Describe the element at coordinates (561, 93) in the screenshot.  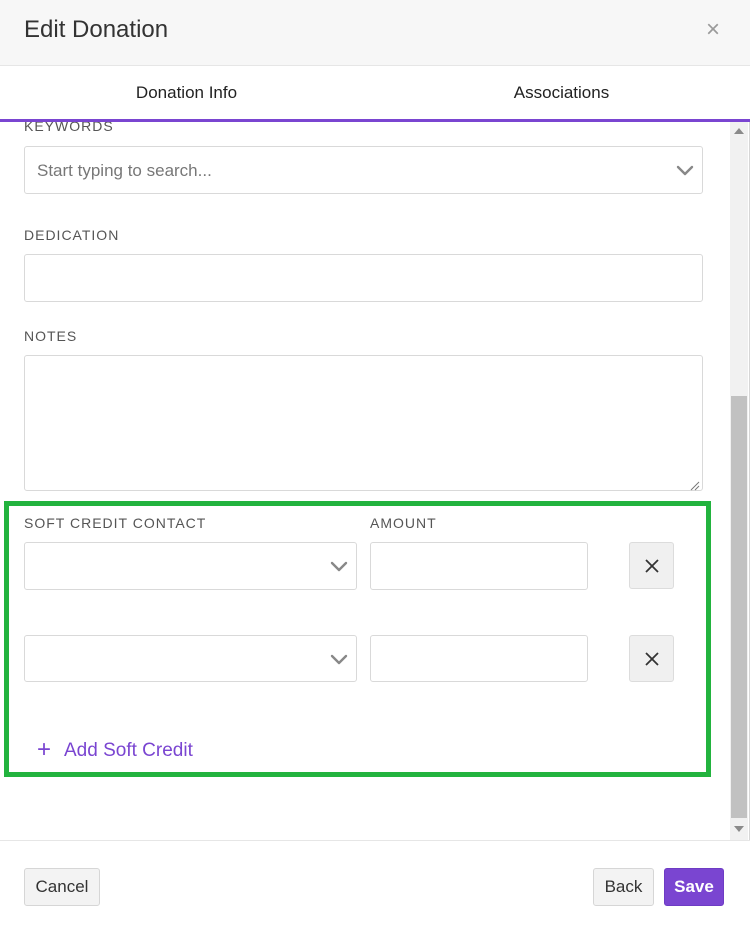
I see `tab-associations: Associations` at that location.